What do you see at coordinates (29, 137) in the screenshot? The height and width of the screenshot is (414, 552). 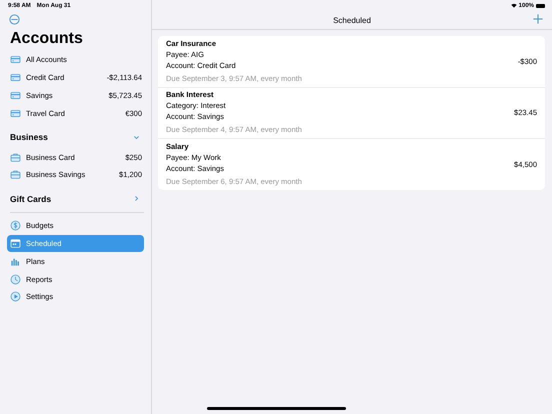 I see `section-header: Business` at bounding box center [29, 137].